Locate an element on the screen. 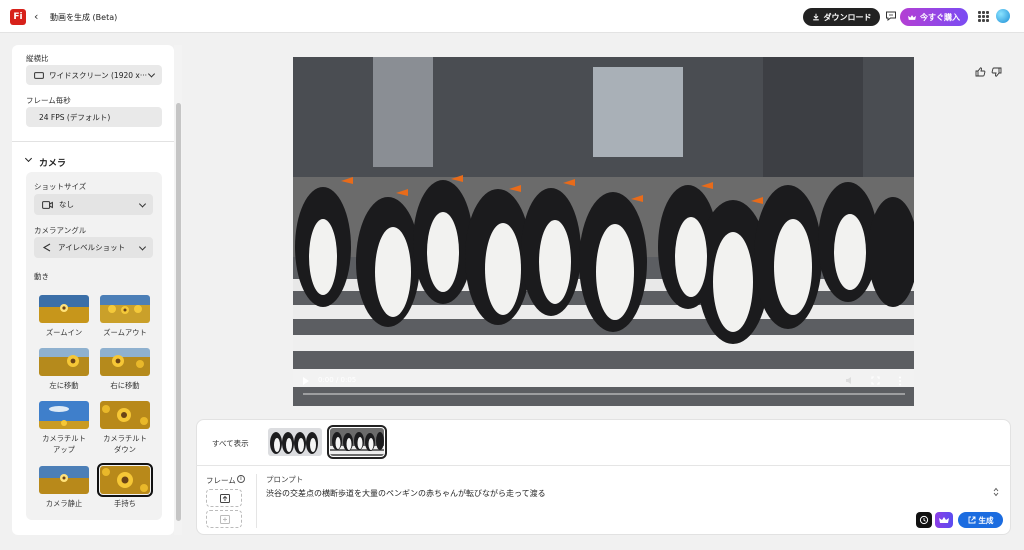 This screenshot has height=550, width=1024. motion-tilt-down-label: カメラチルト ダウン is located at coordinates (125, 444).